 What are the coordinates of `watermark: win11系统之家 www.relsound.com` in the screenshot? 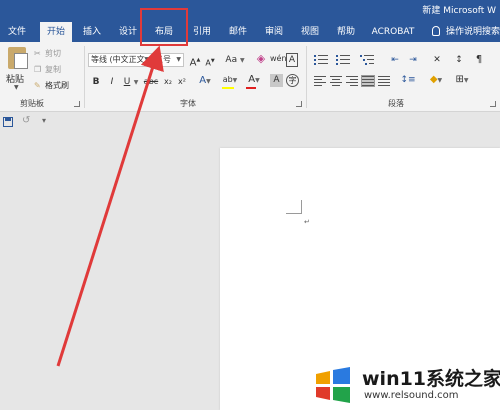 It's located at (406, 385).